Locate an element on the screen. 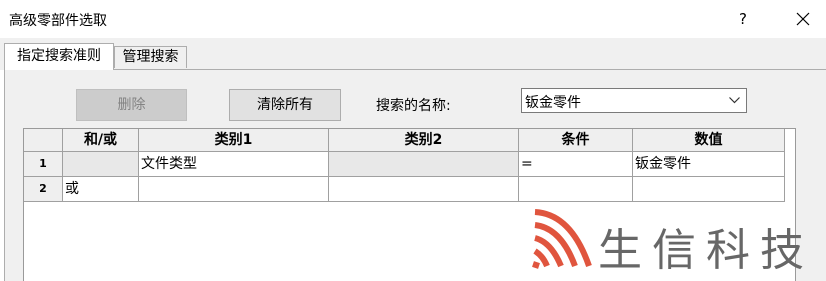 The width and height of the screenshot is (826, 281). grid-corner is located at coordinates (43, 140).